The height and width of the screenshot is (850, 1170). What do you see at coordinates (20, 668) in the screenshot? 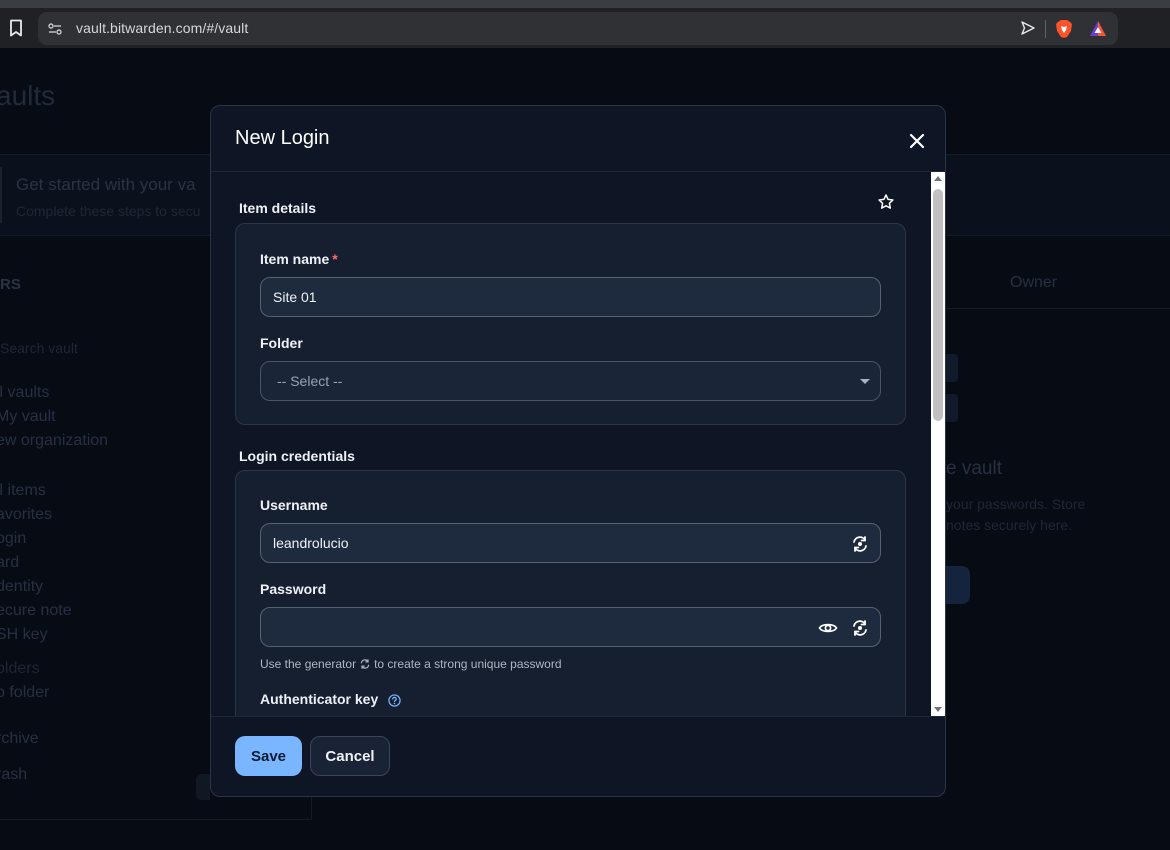
I see `folders-heading: olders` at bounding box center [20, 668].